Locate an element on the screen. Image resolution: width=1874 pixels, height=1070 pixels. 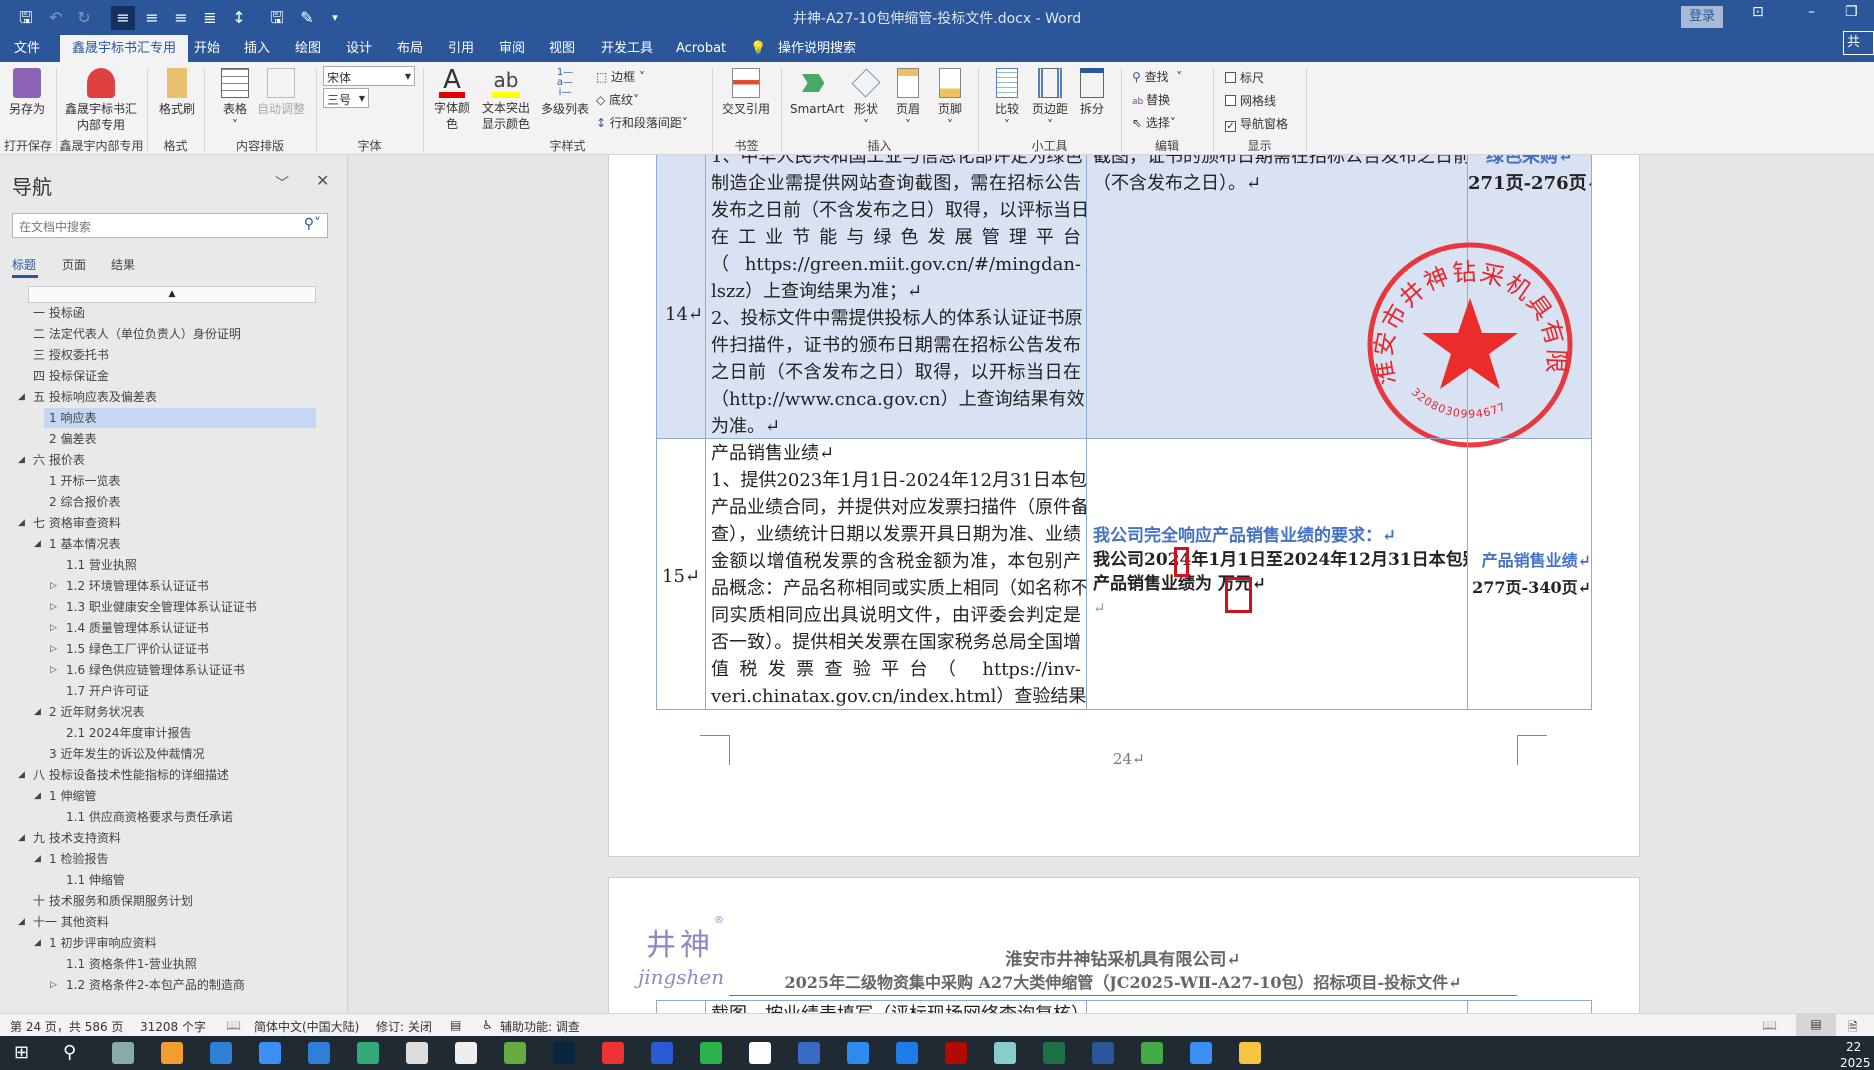
app-arrow-icon is located at coordinates (1201, 1053).